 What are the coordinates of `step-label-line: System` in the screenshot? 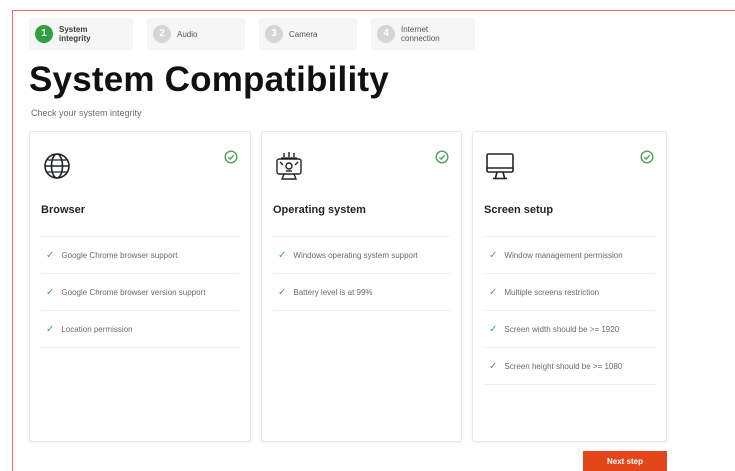 It's located at (73, 29).